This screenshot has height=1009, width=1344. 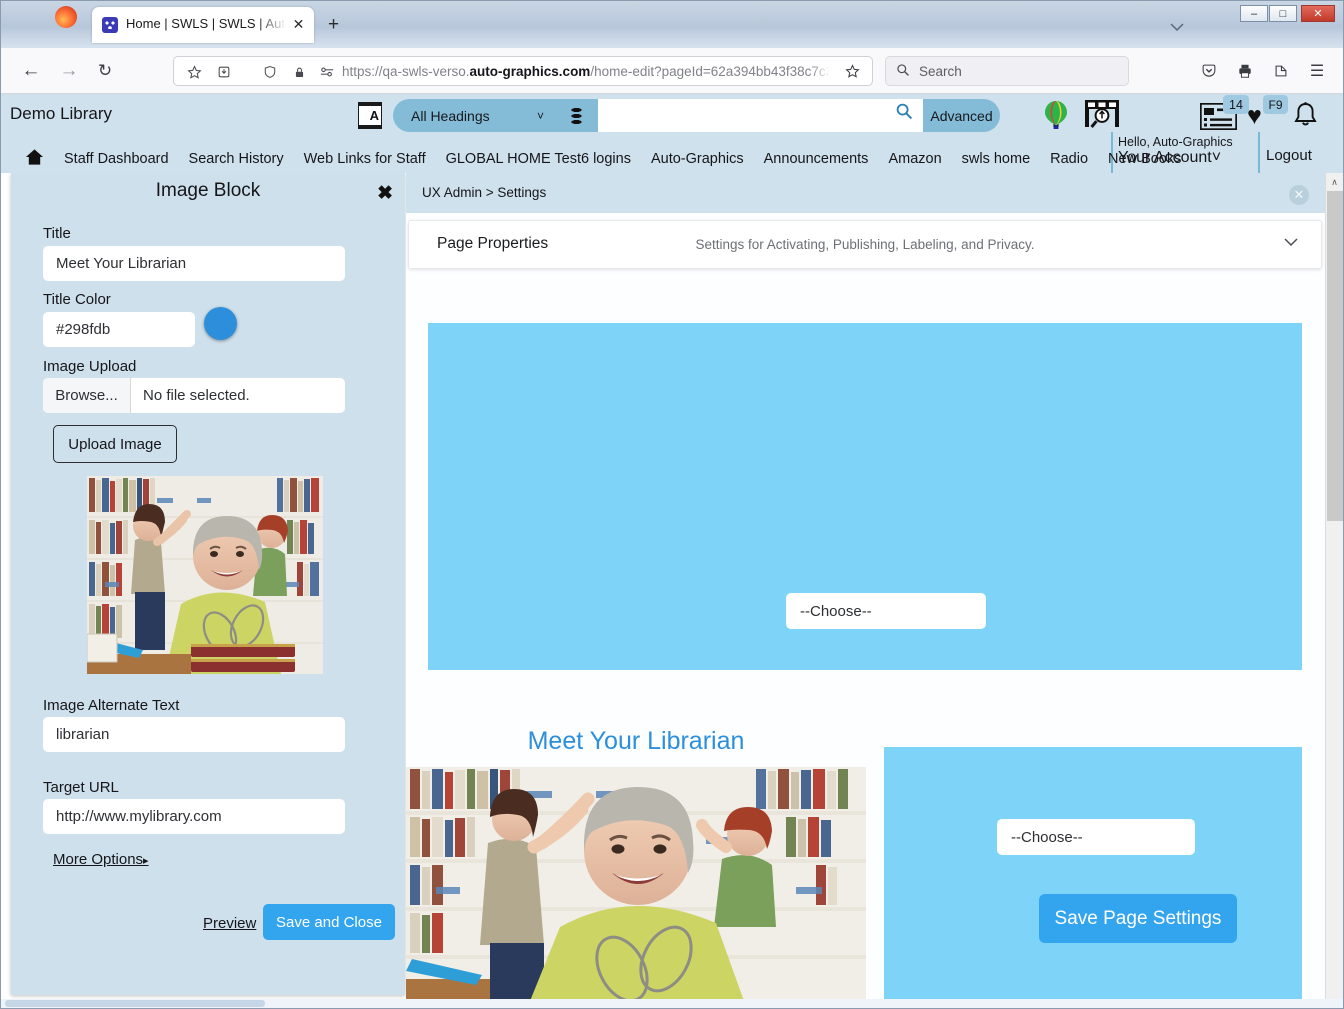 What do you see at coordinates (1305, 117) in the screenshot?
I see `bell-icon` at bounding box center [1305, 117].